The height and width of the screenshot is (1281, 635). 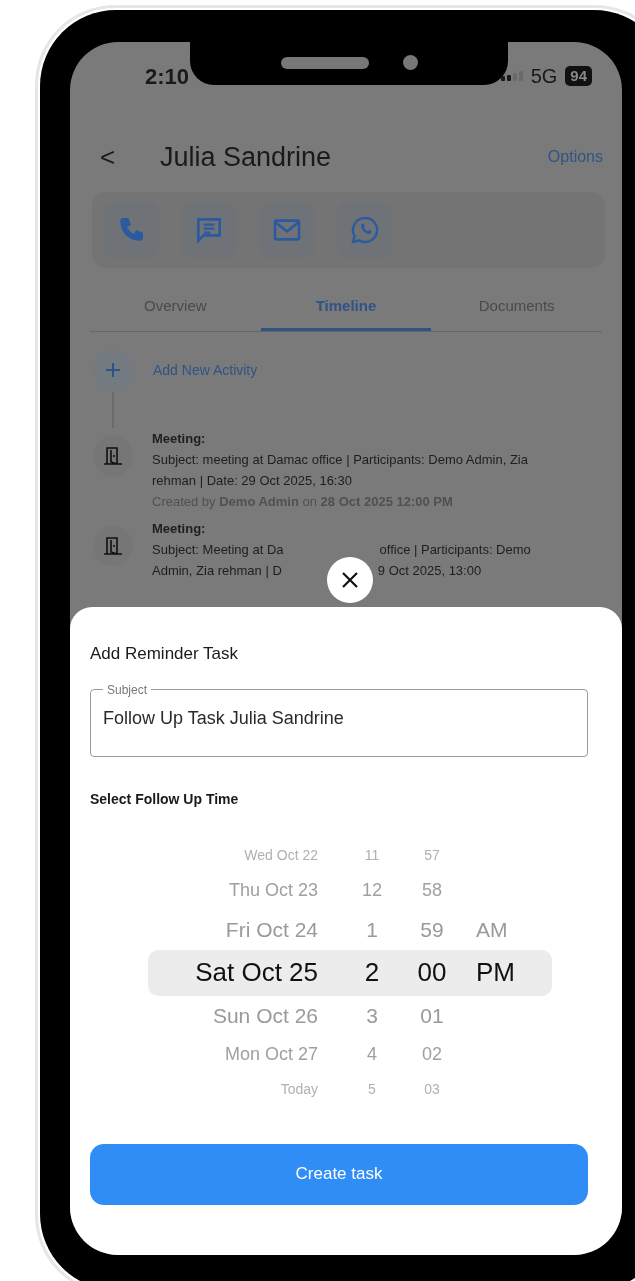 I want to click on field-label: Subject, so click(x=127, y=690).